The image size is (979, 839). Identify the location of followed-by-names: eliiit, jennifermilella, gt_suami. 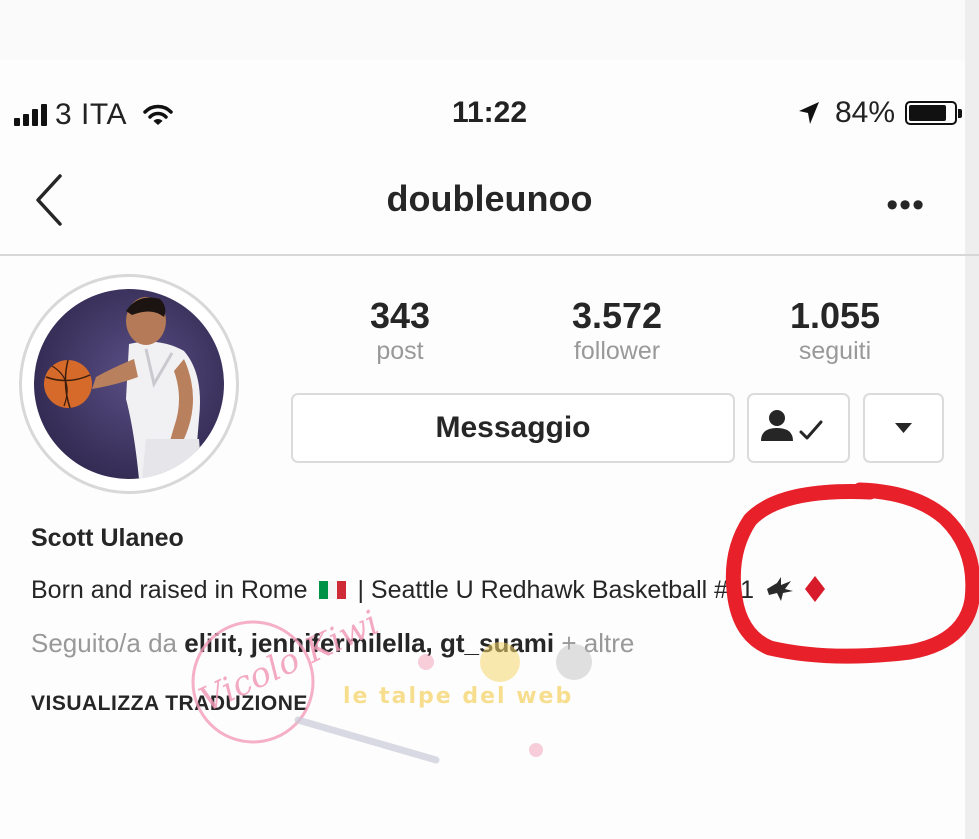
(369, 643).